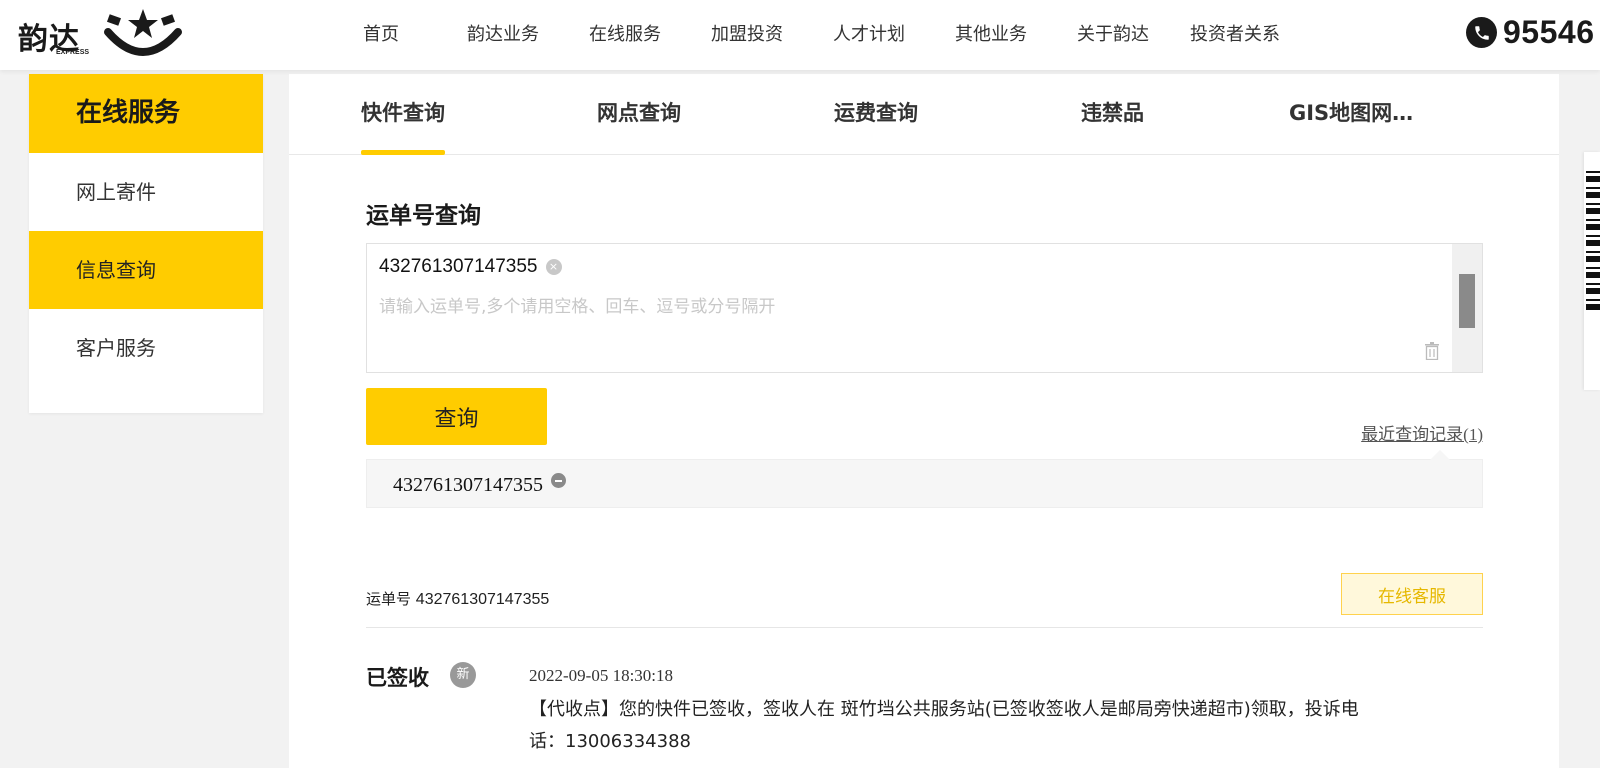 Image resolution: width=1600 pixels, height=768 pixels. What do you see at coordinates (639, 114) in the screenshot?
I see `tab-outlet-query: 网点查询` at bounding box center [639, 114].